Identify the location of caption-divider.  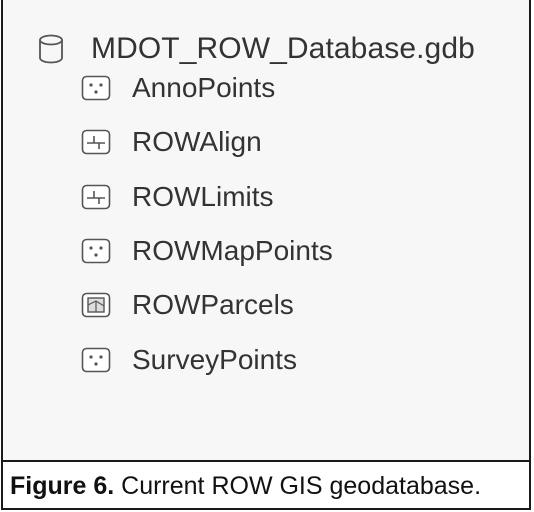
(266, 461).